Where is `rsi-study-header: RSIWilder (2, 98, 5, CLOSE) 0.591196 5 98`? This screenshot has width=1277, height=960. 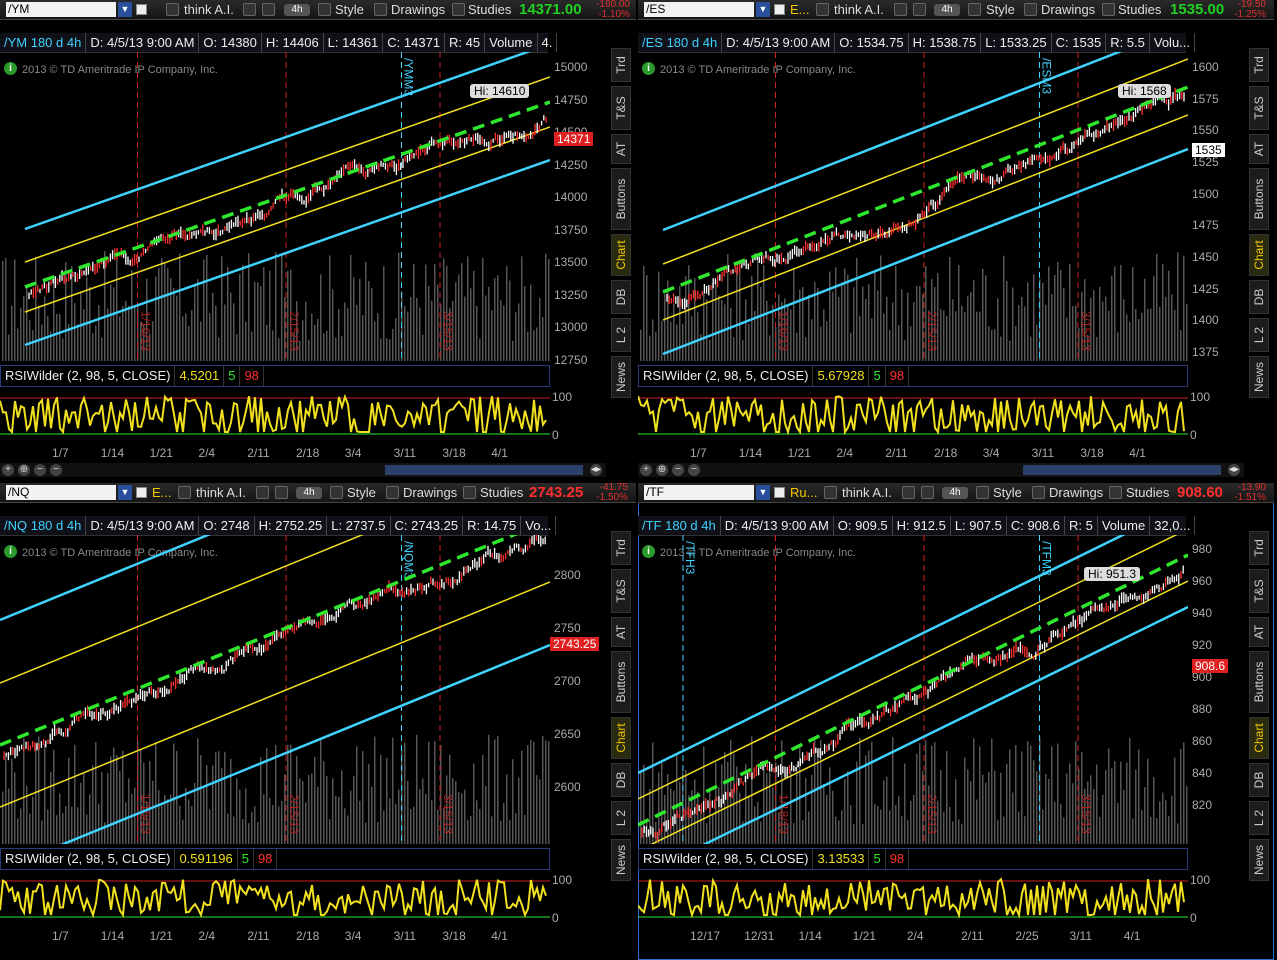
rsi-study-header: RSIWilder (2, 98, 5, CLOSE) 0.591196 5 98 is located at coordinates (275, 859).